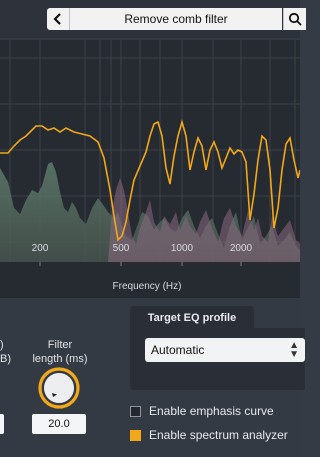 The image size is (320, 457). What do you see at coordinates (2, 424) in the screenshot?
I see `left-value-field` at bounding box center [2, 424].